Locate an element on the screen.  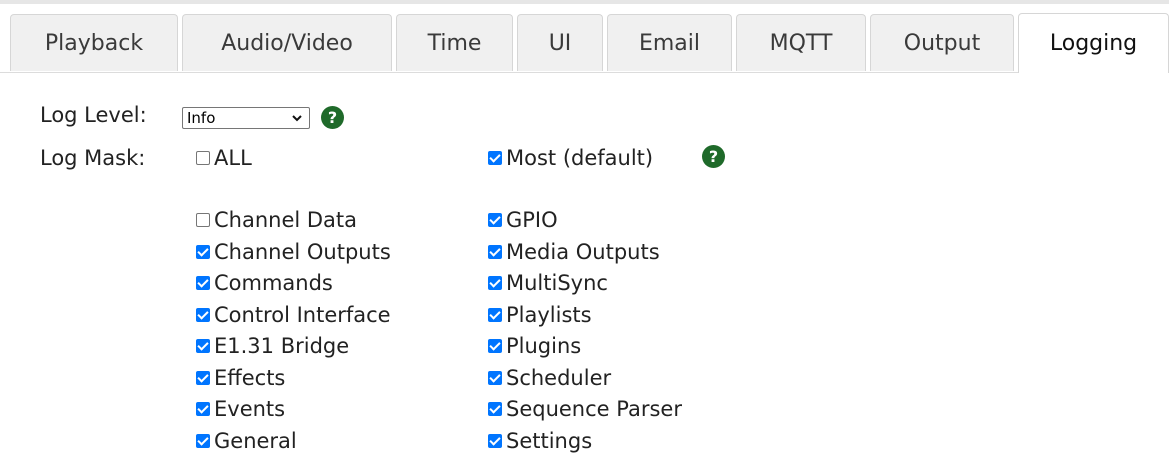
checkbox-media-outputs: Media Outputs is located at coordinates (574, 252).